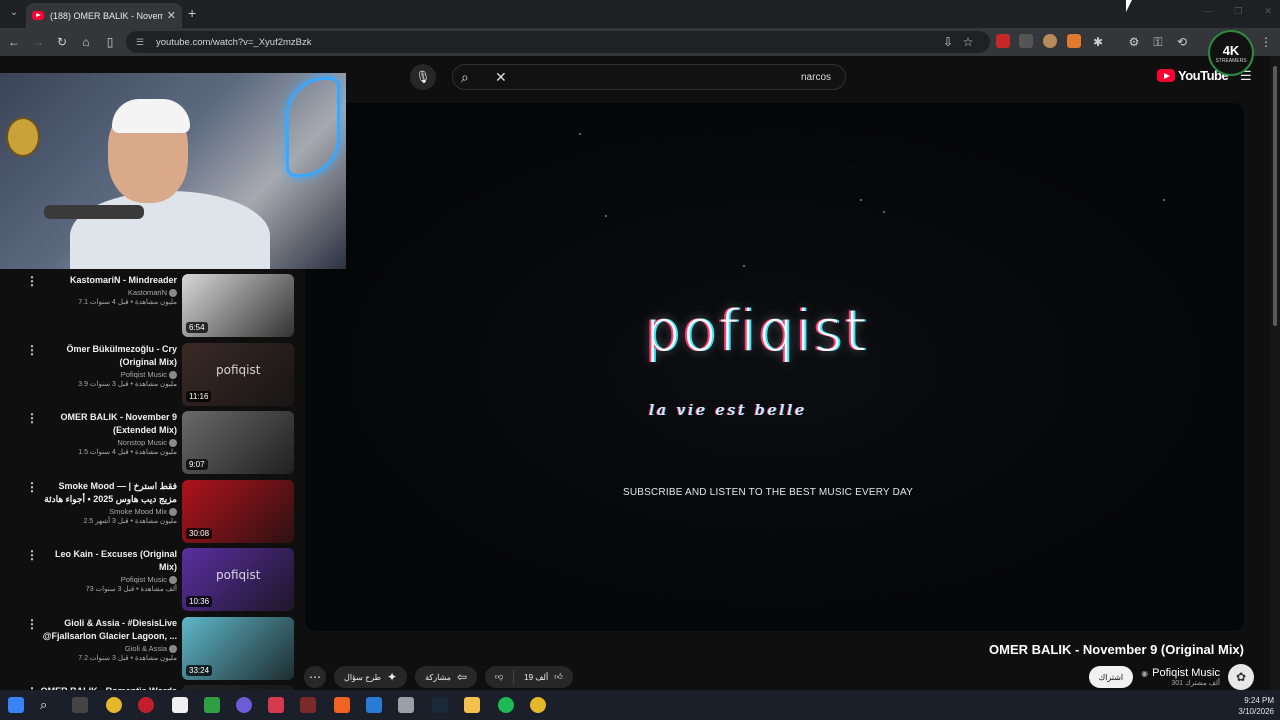 The image size is (1280, 720). What do you see at coordinates (446, 677) in the screenshot?
I see `share-button: مشاركة ⇦` at bounding box center [446, 677].